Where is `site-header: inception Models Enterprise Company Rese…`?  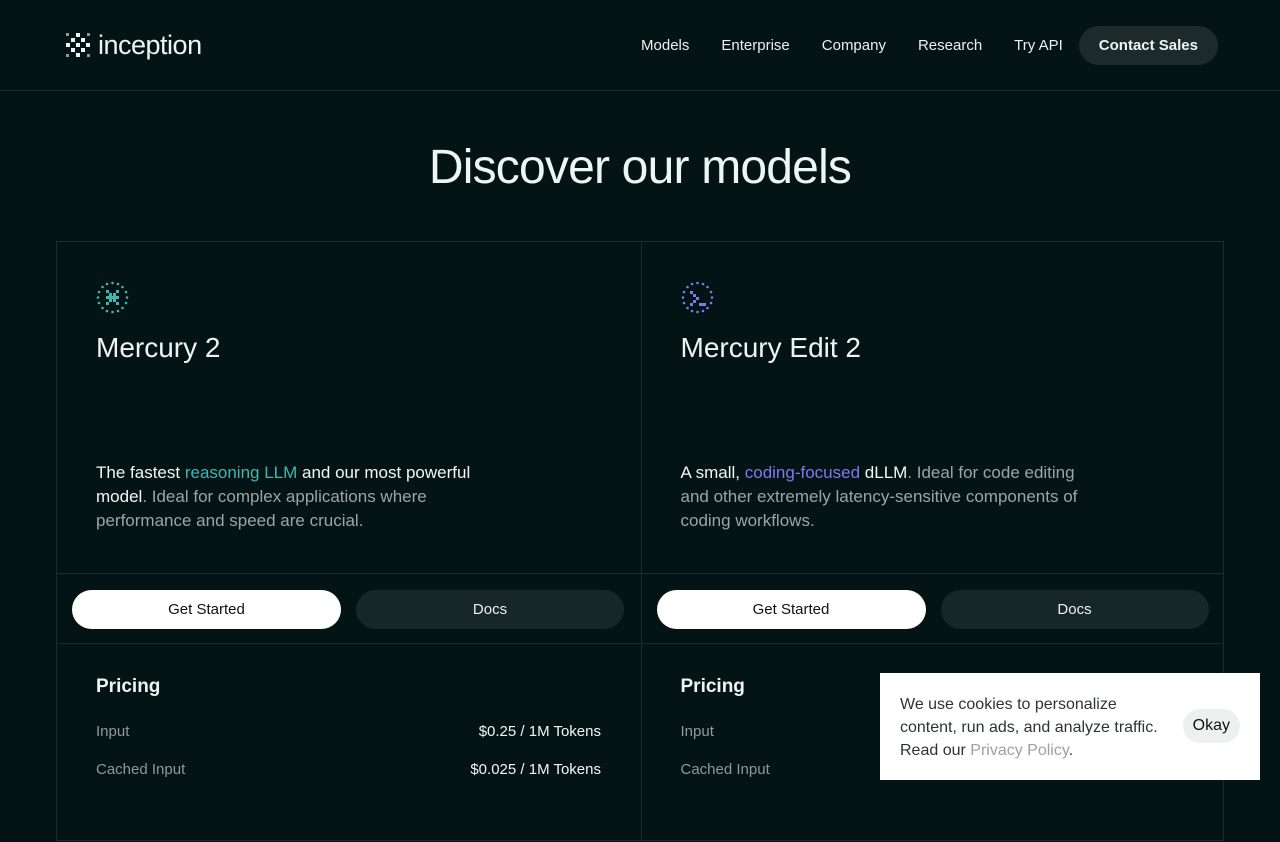
site-header: inception Models Enterprise Company Rese… is located at coordinates (640, 45).